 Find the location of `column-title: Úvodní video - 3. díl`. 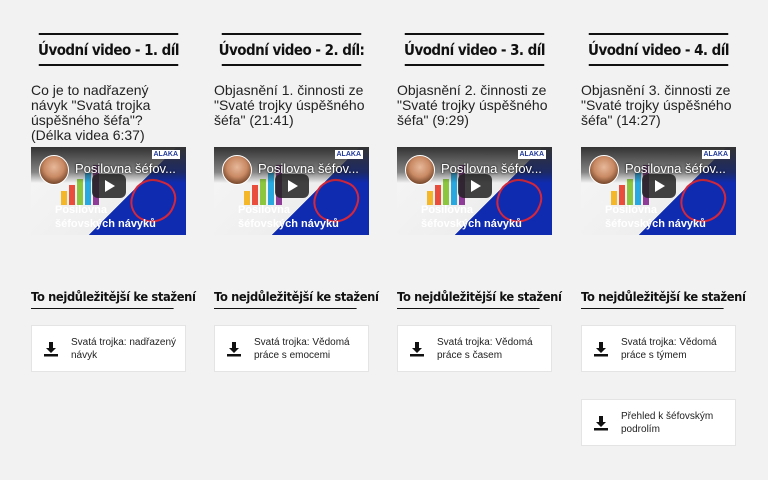

column-title: Úvodní video - 3. díl is located at coordinates (475, 49).